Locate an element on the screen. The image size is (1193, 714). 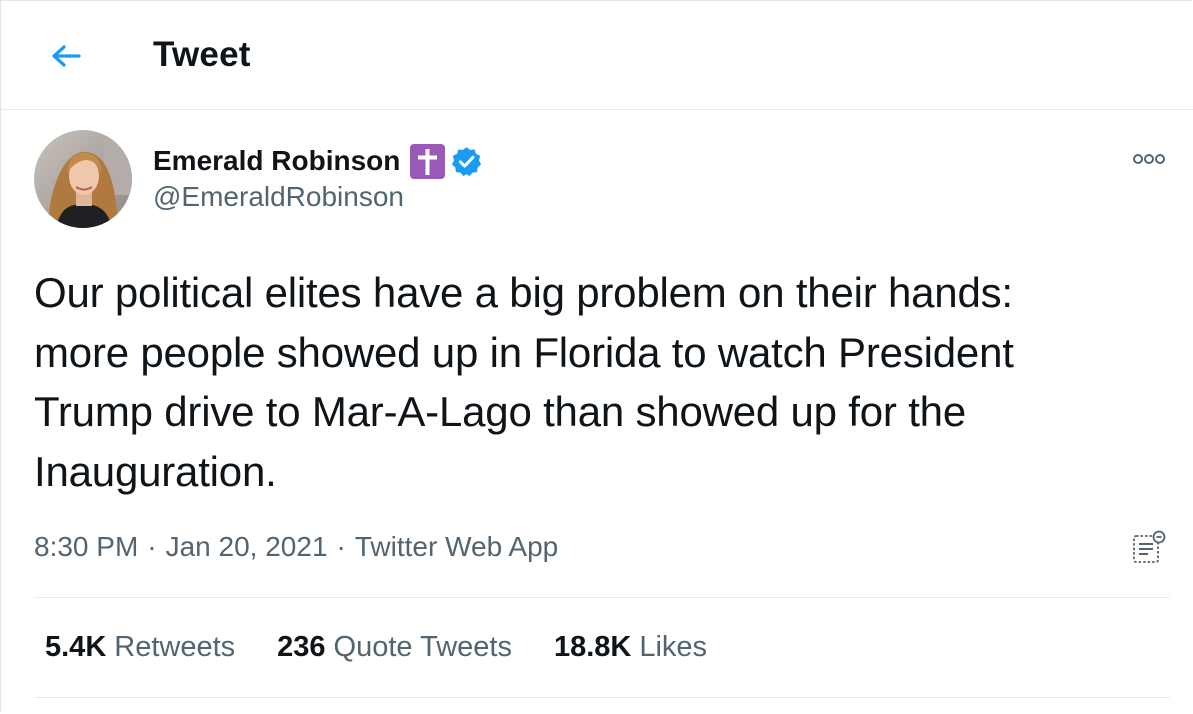
author-name-row: Emerald Robinson is located at coordinates (318, 161).